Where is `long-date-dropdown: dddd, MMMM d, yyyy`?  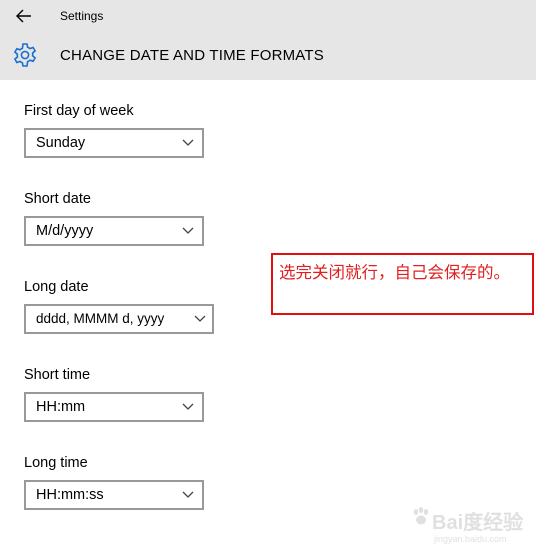 long-date-dropdown: dddd, MMMM d, yyyy is located at coordinates (119, 319).